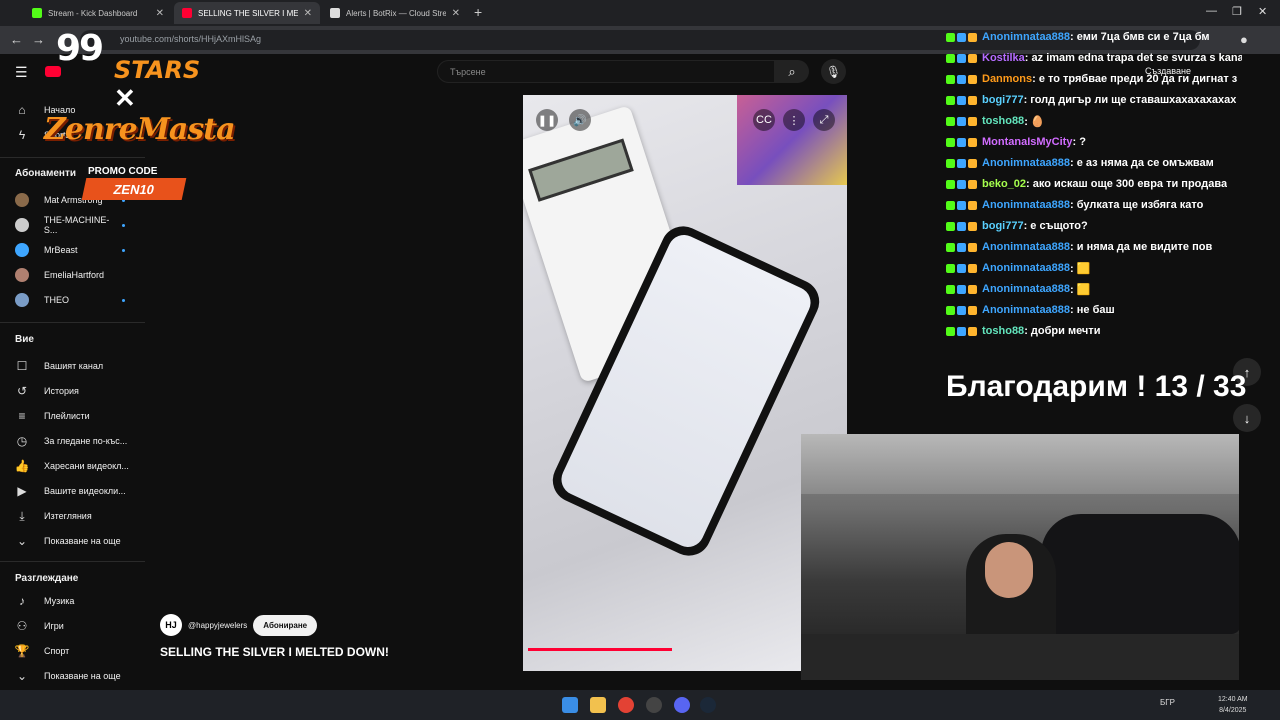  I want to click on sidebar-item-explore-0: ♪ Музика, so click(72, 601).